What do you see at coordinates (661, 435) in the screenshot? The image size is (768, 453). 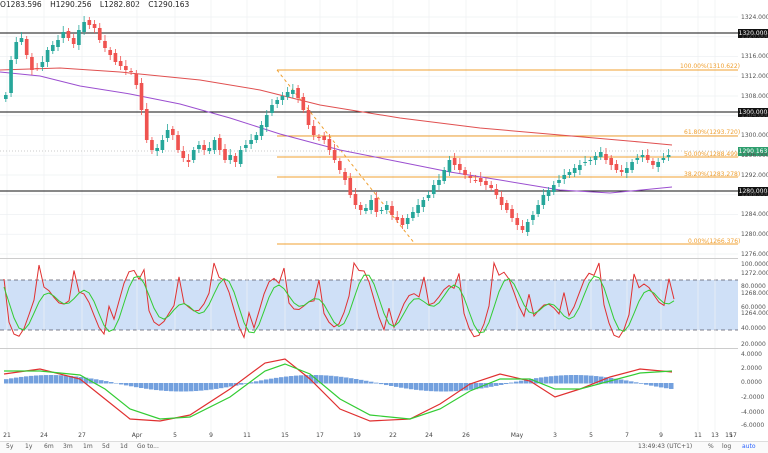 I see `time-axis-label: 9` at bounding box center [661, 435].